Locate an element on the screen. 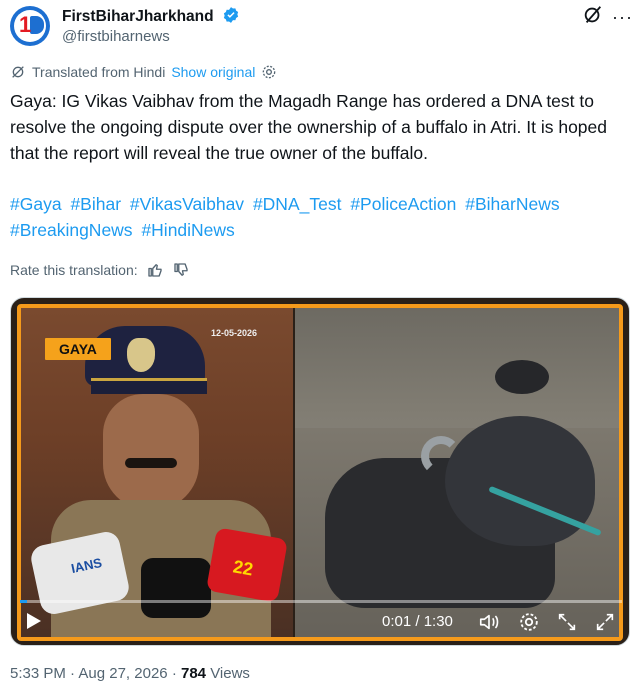 The image size is (640, 697). settings-icon is located at coordinates (269, 72).